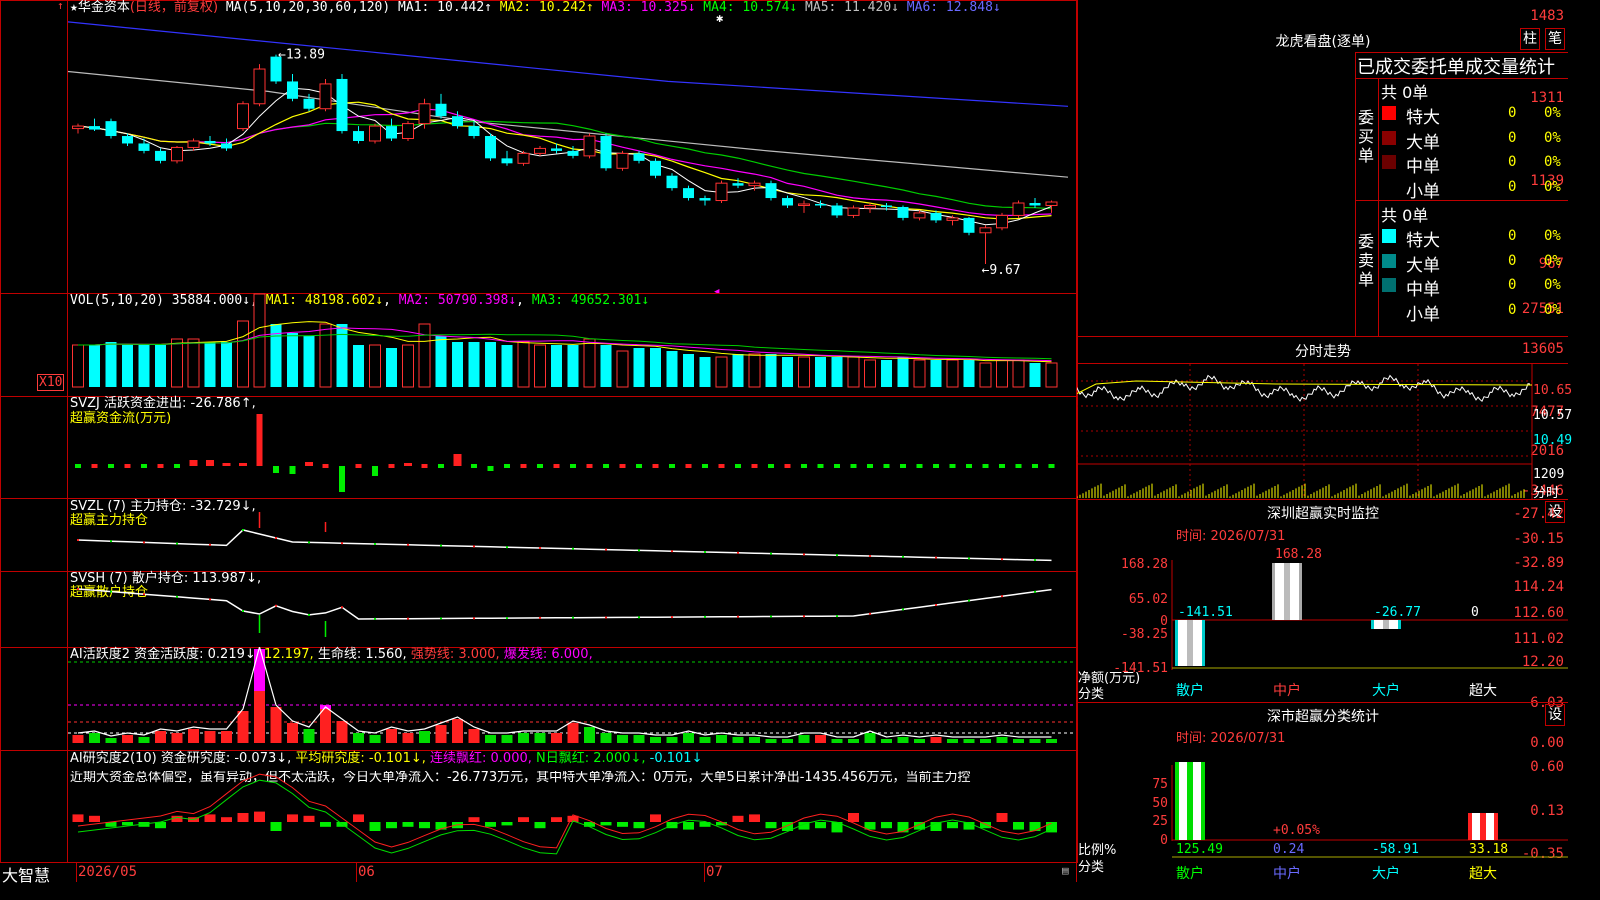 This screenshot has height=900, width=1600. Describe the element at coordinates (1405, 215) in the screenshot. I see `sell-total: 共 0单` at that location.